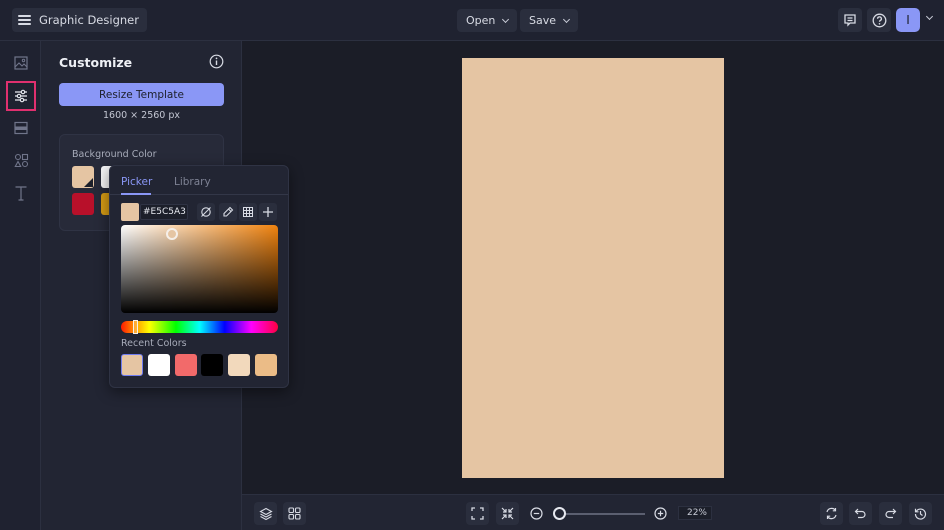  I want to click on color-picker-handle, so click(172, 234).